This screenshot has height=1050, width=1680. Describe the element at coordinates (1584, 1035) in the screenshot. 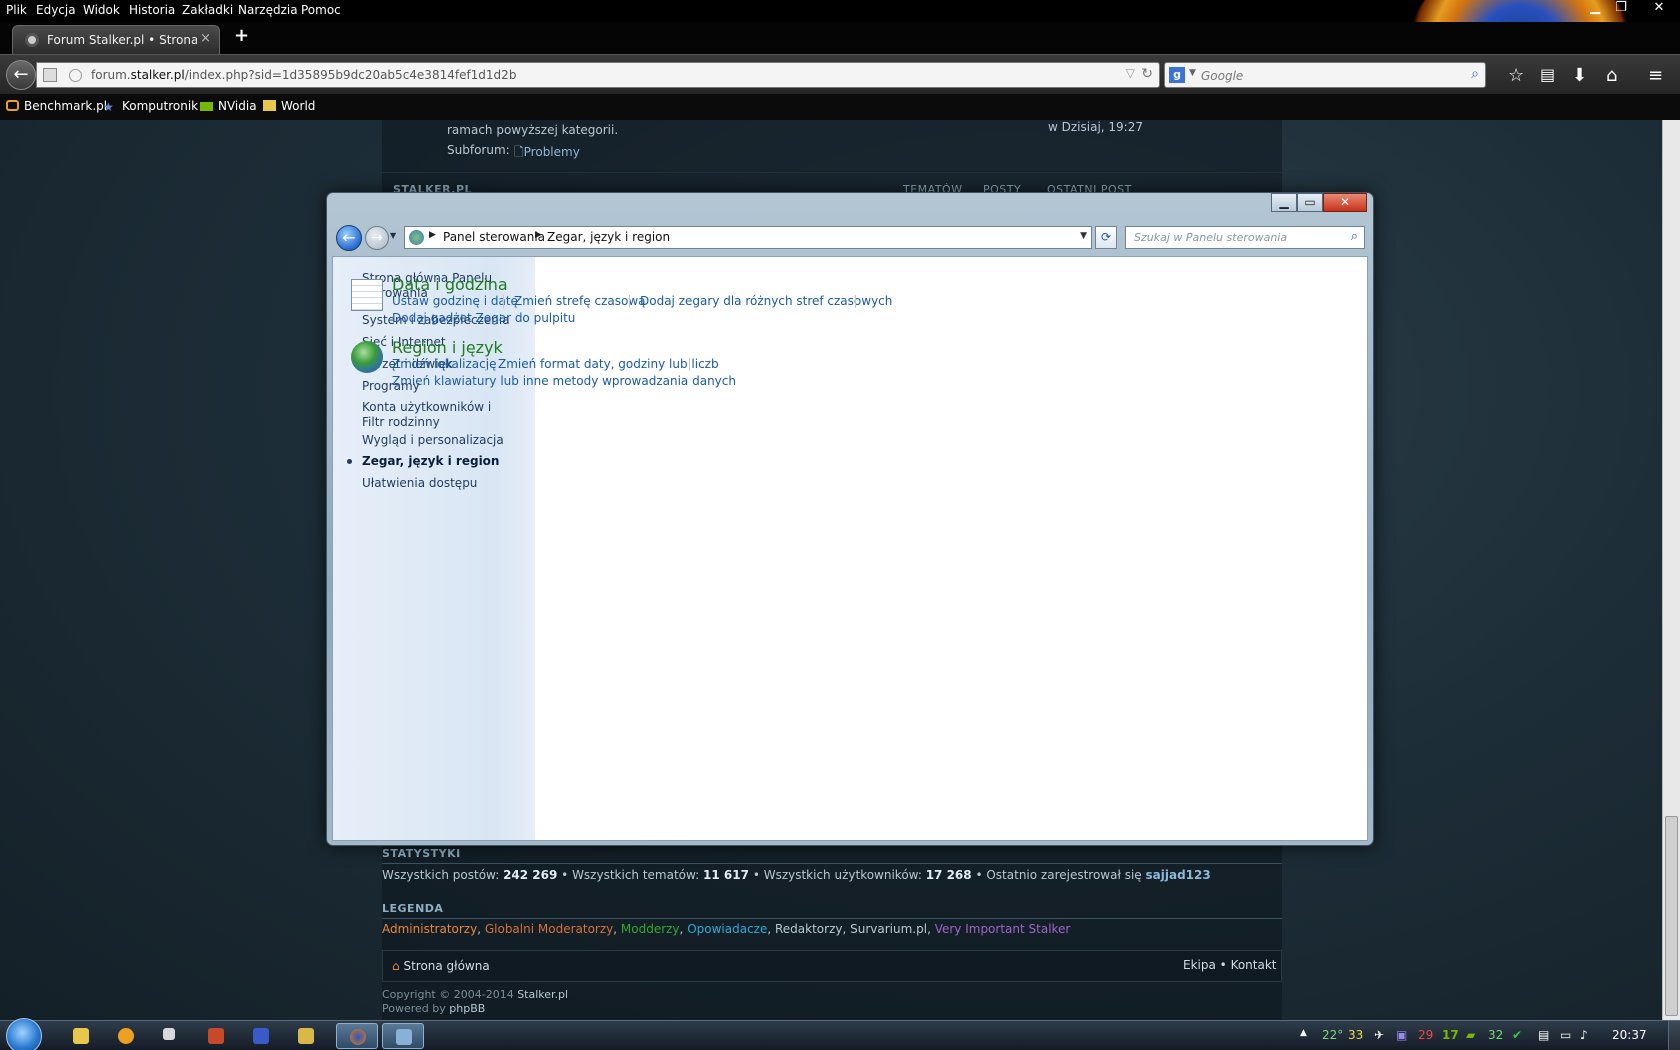

I see `volume-icon: ♪` at that location.